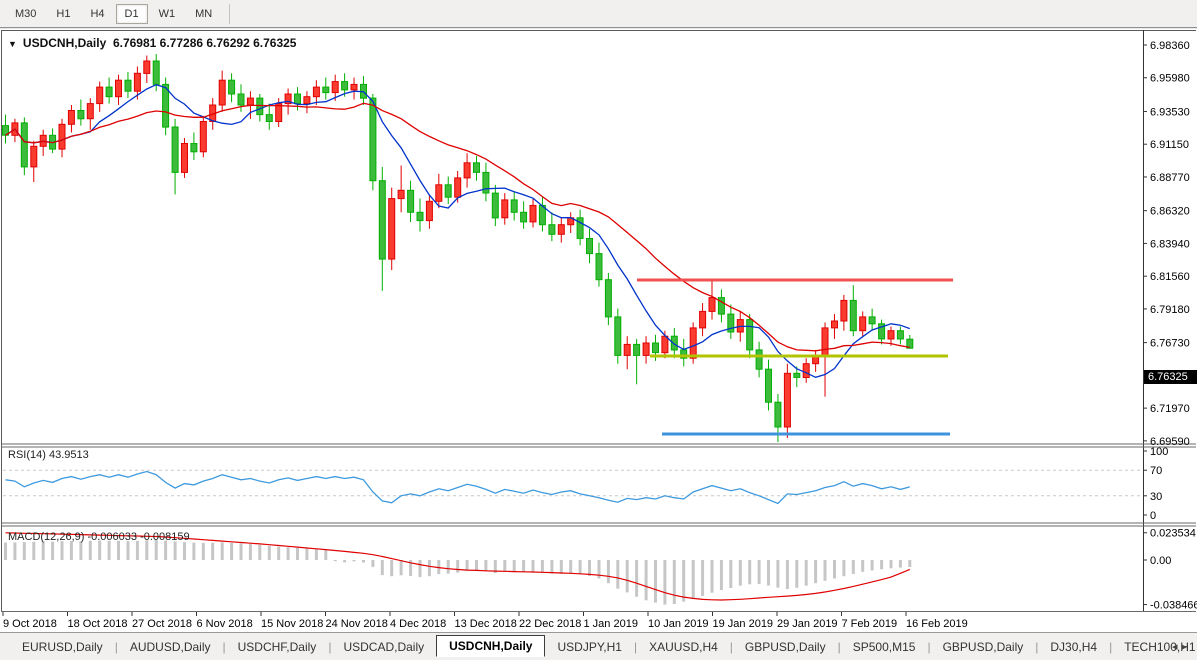  Describe the element at coordinates (12, 44) in the screenshot. I see `symbol-dropdown-icon: ▼` at that location.